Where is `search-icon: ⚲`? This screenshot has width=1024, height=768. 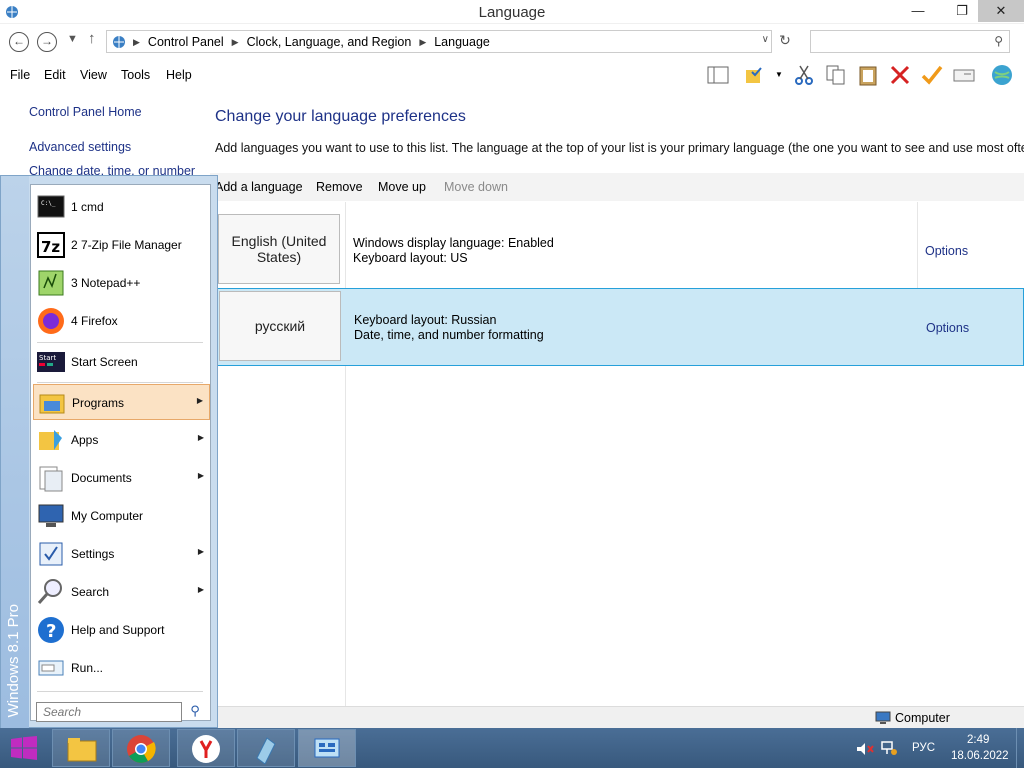
search-icon: ⚲ is located at coordinates (195, 712).